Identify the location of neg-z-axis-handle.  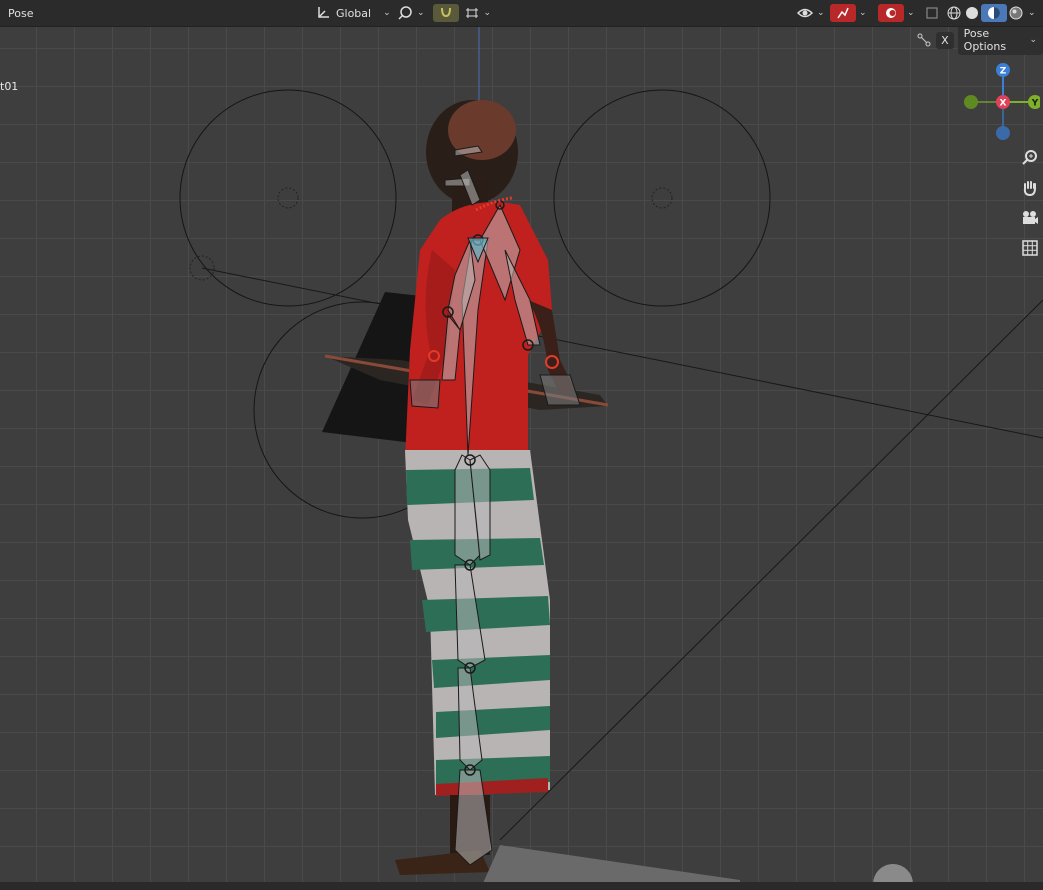
(1003, 133).